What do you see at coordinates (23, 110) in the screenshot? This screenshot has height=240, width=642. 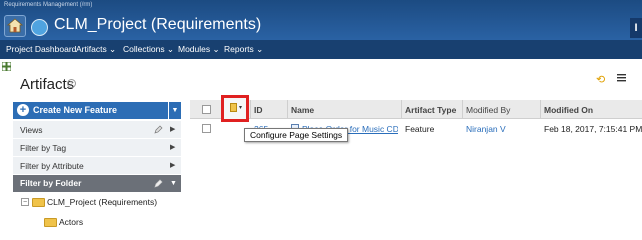 I see `plus-icon: +` at bounding box center [23, 110].